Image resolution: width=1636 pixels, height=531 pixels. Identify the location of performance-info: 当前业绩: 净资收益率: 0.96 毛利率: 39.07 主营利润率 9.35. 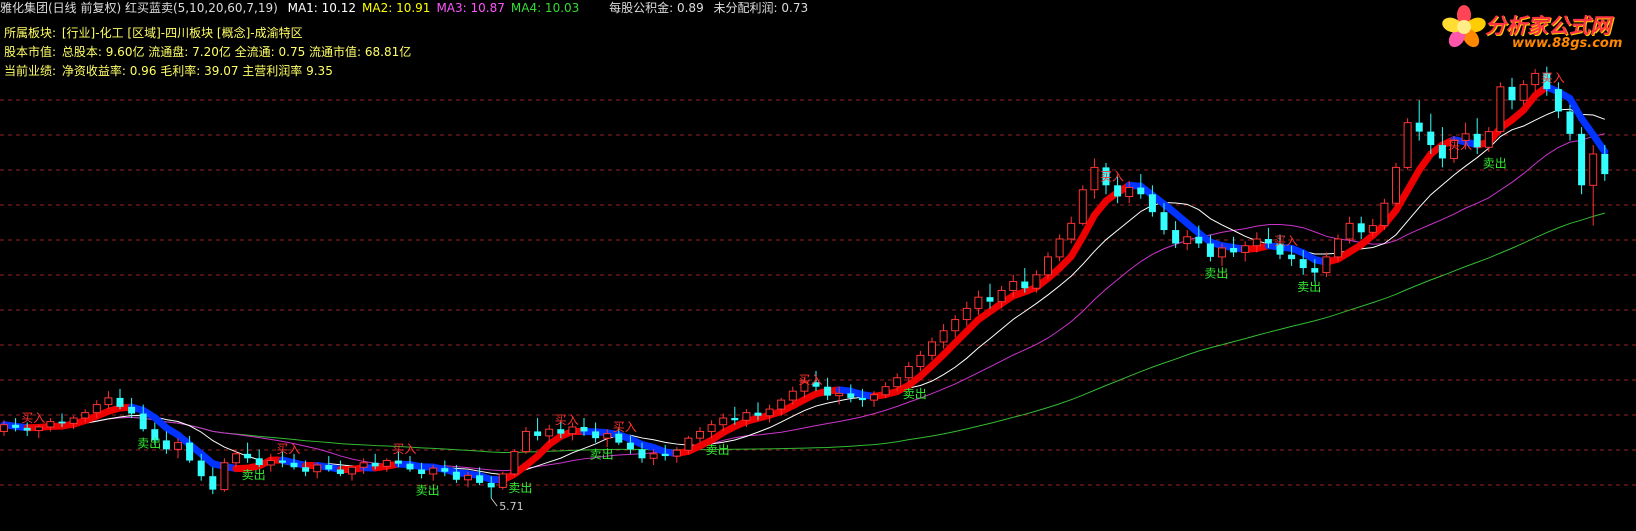
(171, 71).